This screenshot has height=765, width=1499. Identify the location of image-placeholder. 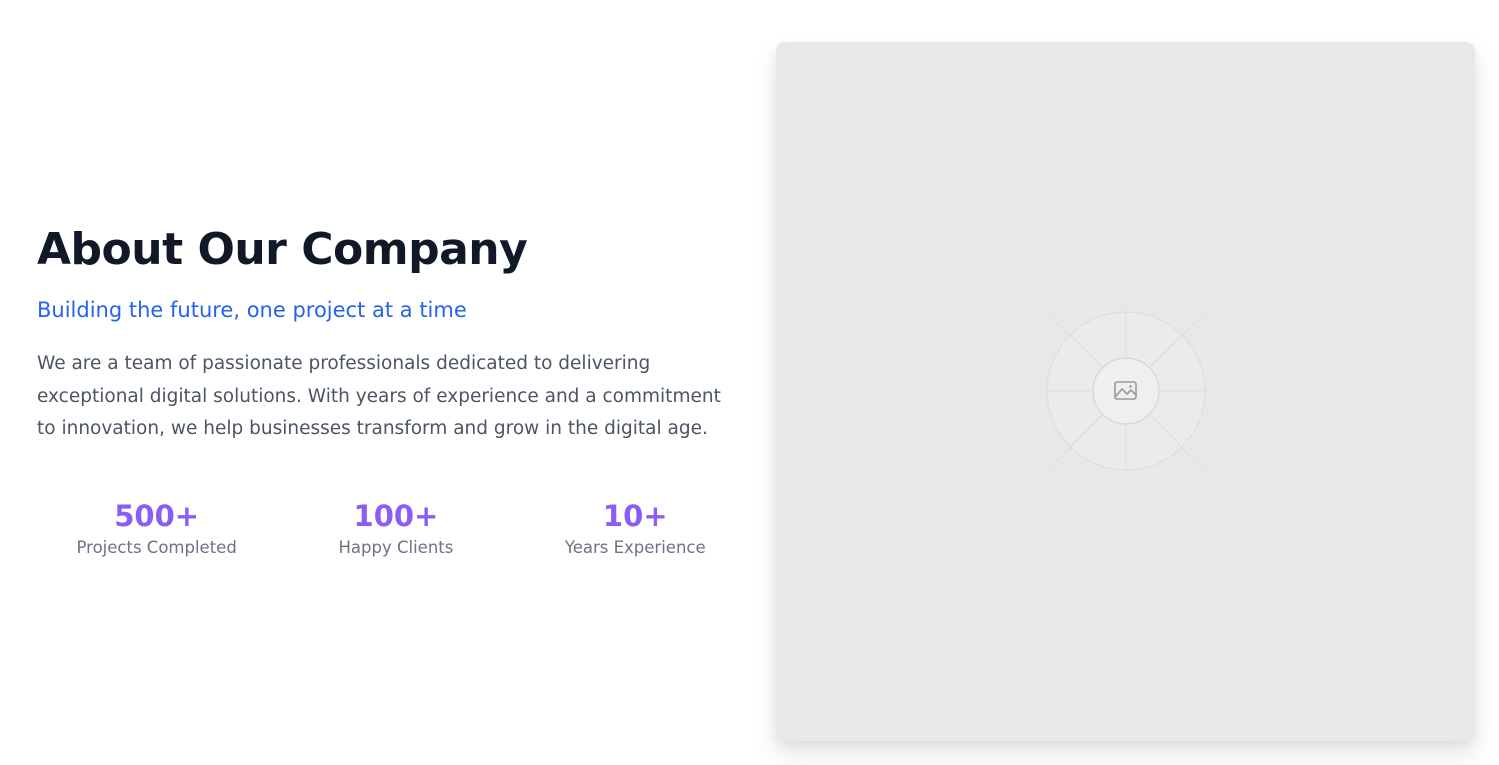
(1126, 392).